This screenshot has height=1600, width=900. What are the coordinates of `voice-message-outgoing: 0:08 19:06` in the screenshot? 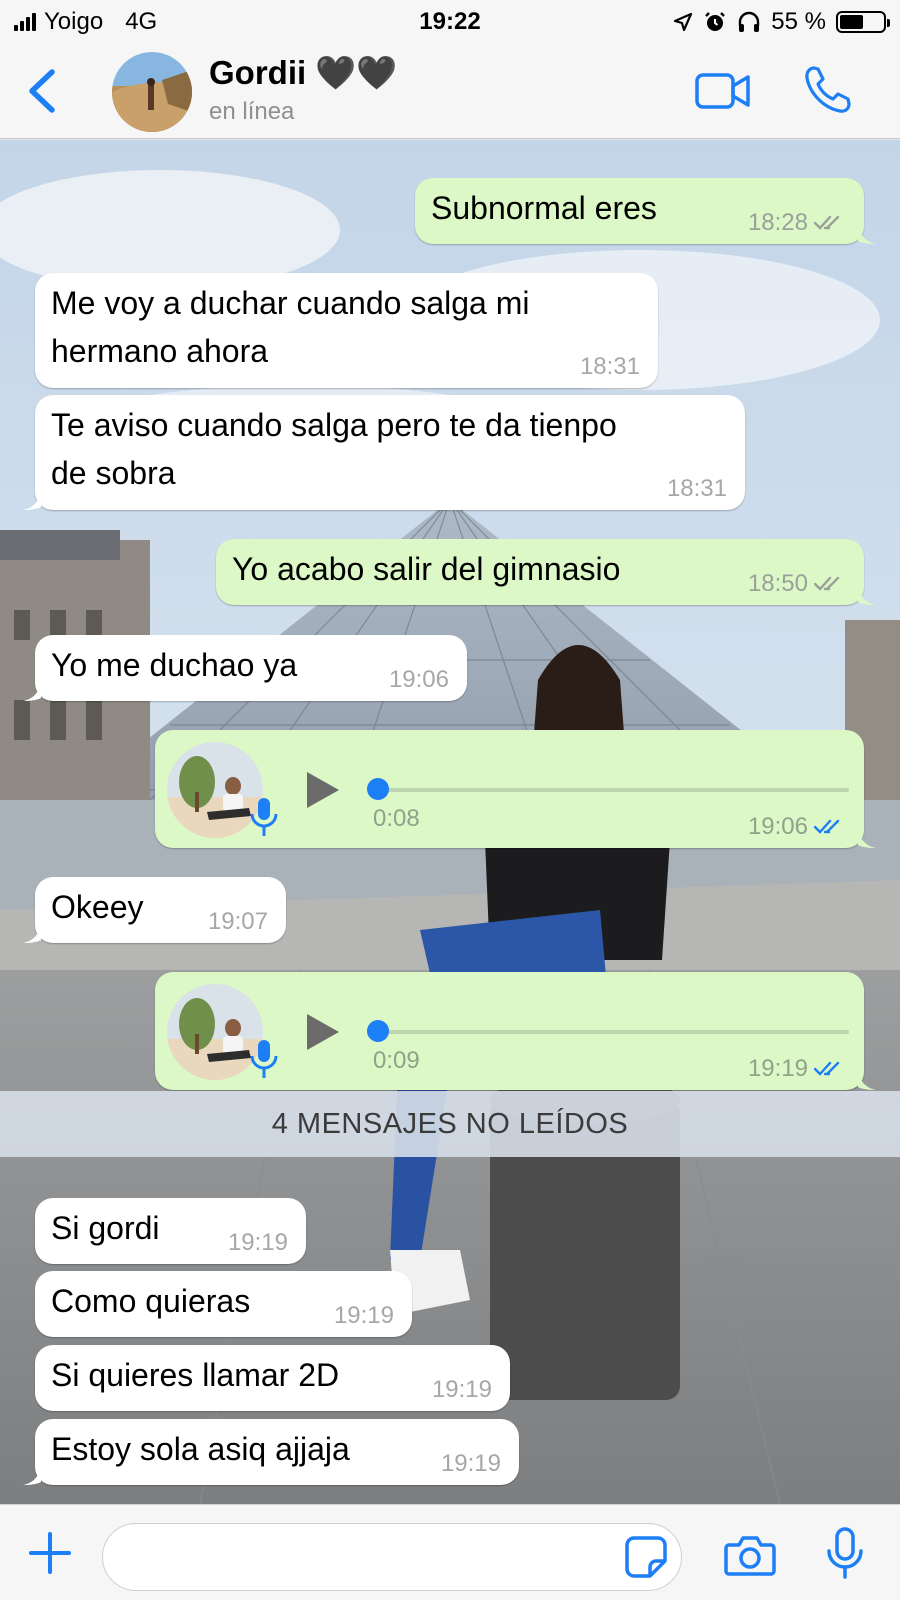 It's located at (515, 789).